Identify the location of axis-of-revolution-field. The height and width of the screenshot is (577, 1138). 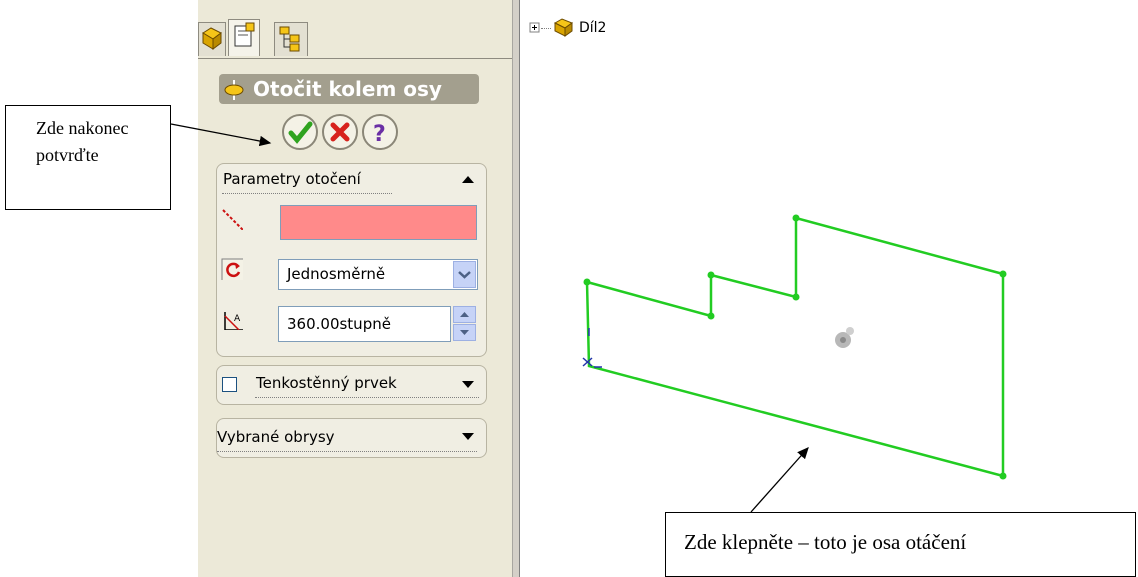
(378, 222).